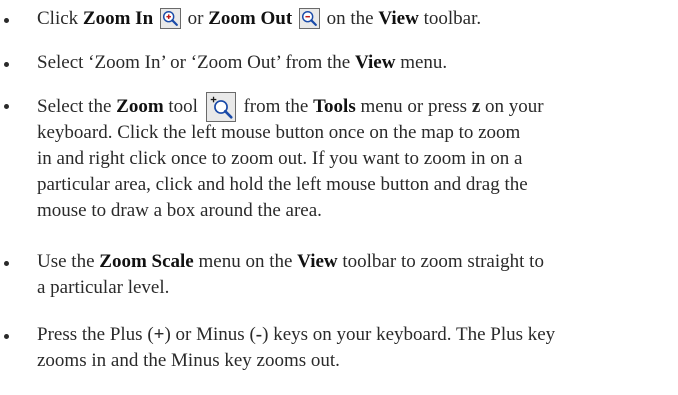 The width and height of the screenshot is (678, 395). What do you see at coordinates (188, 360) in the screenshot?
I see `text-line: zooms in and the Minus key zooms out.` at bounding box center [188, 360].